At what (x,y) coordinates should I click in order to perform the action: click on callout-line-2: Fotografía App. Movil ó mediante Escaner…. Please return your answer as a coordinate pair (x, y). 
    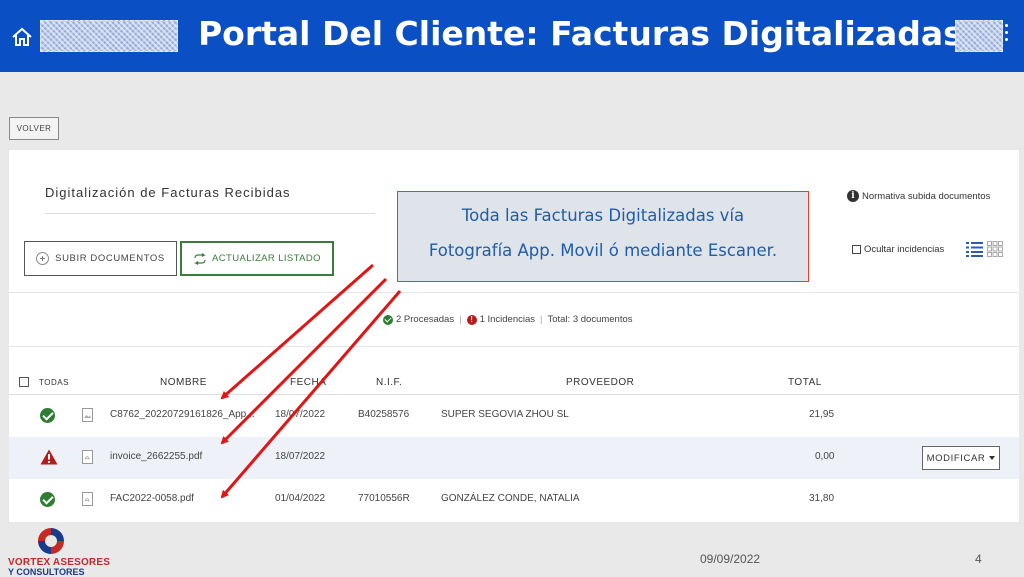
    Looking at the image, I should click on (603, 250).